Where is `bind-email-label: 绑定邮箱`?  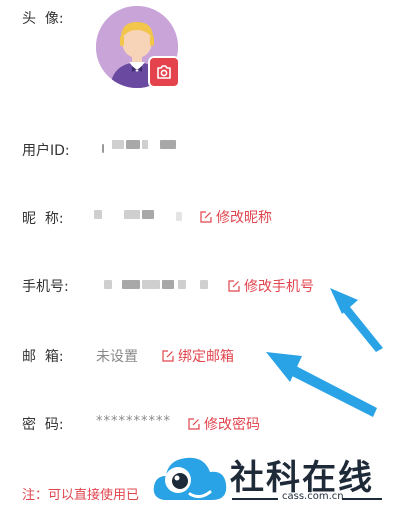
bind-email-label: 绑定邮箱 is located at coordinates (206, 357).